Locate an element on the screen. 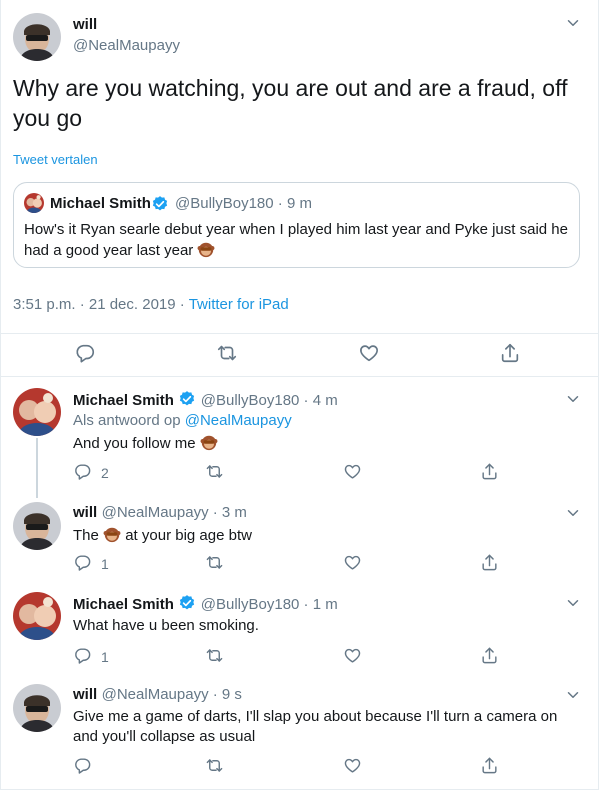  reply-header: Michael Smith @BullyBoy180 · 1 m is located at coordinates (205, 605).